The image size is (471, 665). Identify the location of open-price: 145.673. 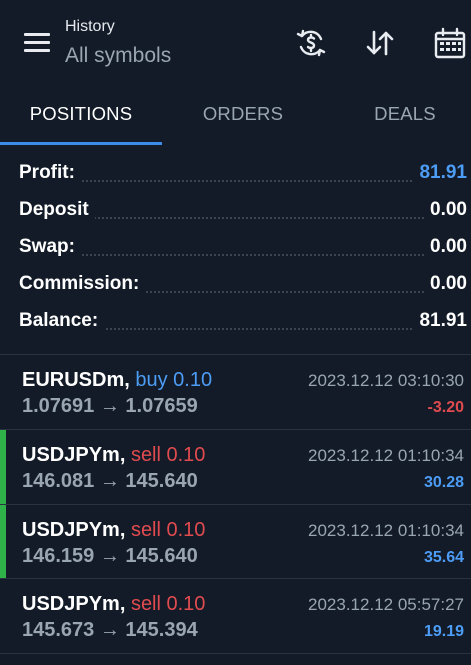
(58, 630).